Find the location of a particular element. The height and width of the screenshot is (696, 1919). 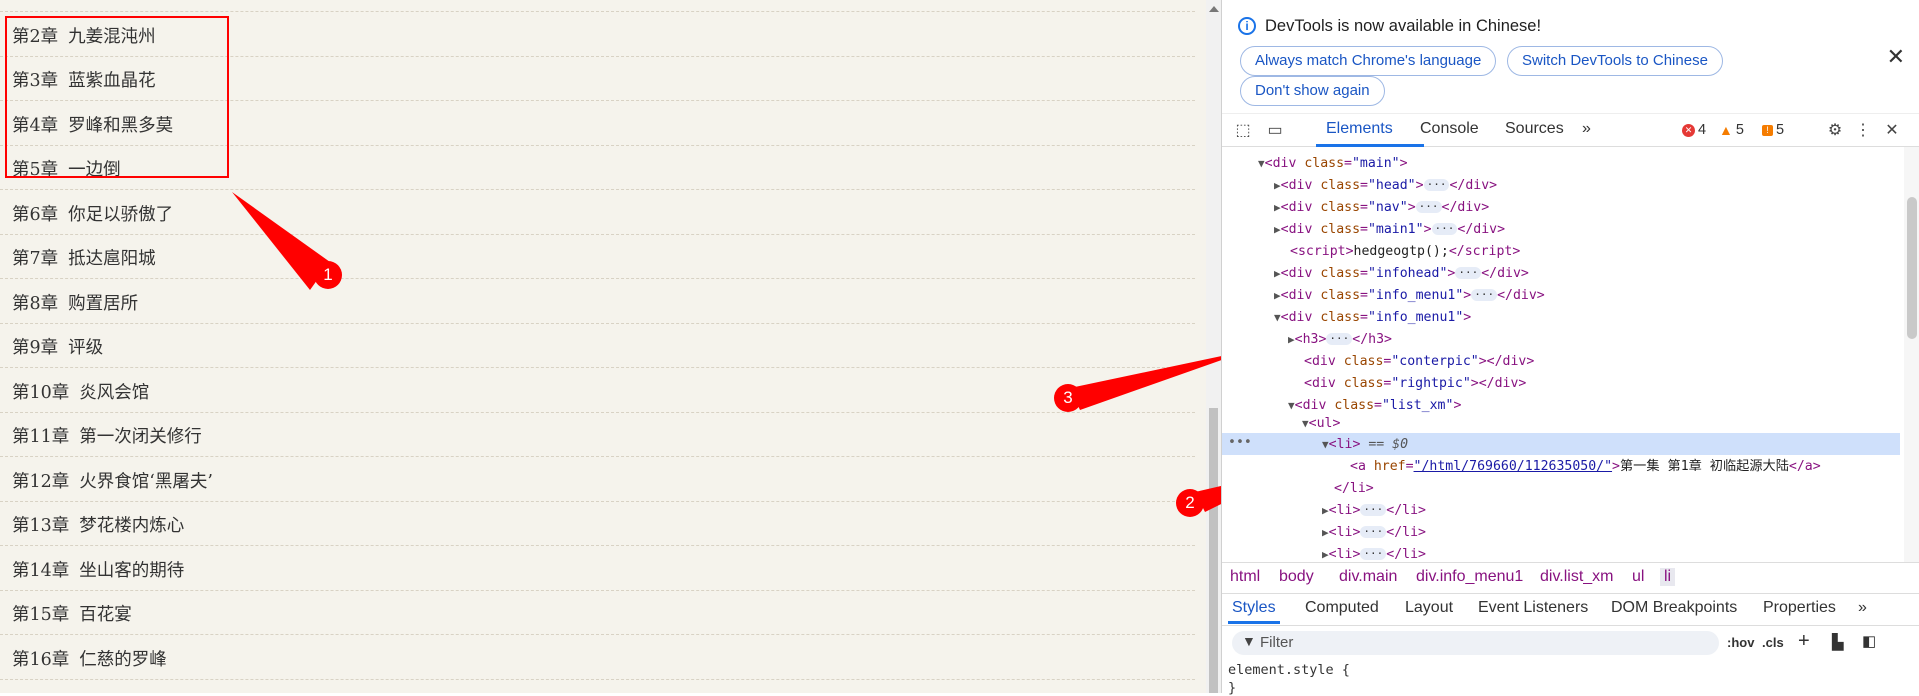

script-content: hedgeogtp(); is located at coordinates (1401, 251).